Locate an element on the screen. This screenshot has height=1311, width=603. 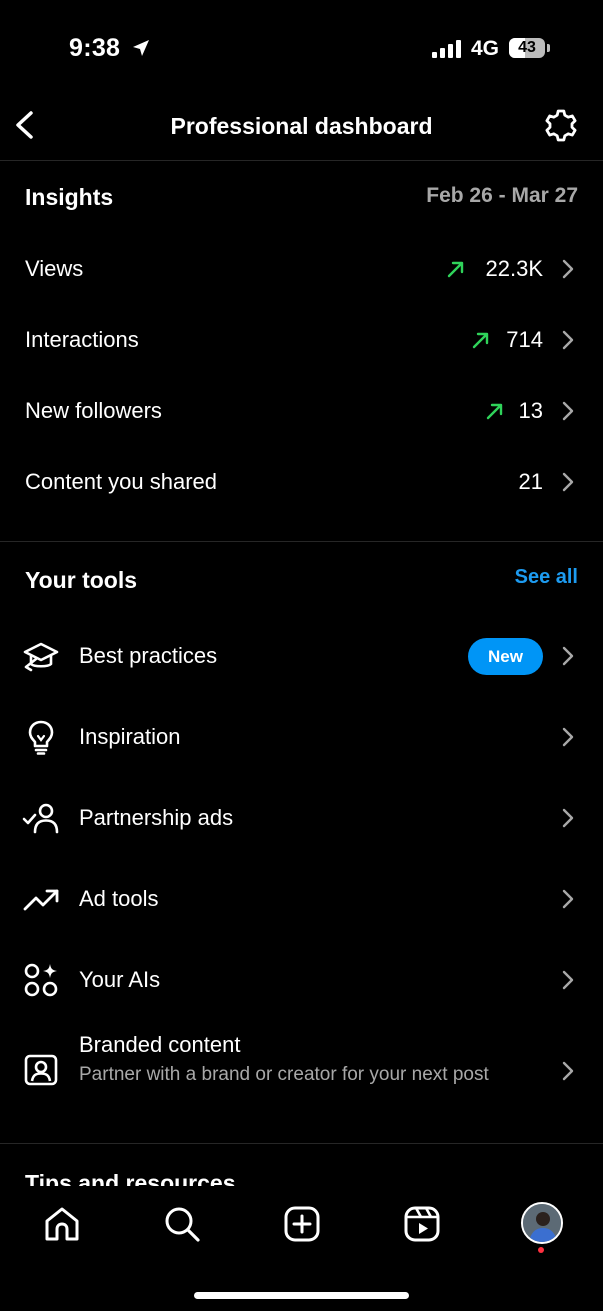
graduation-cap-icon is located at coordinates (41, 657).